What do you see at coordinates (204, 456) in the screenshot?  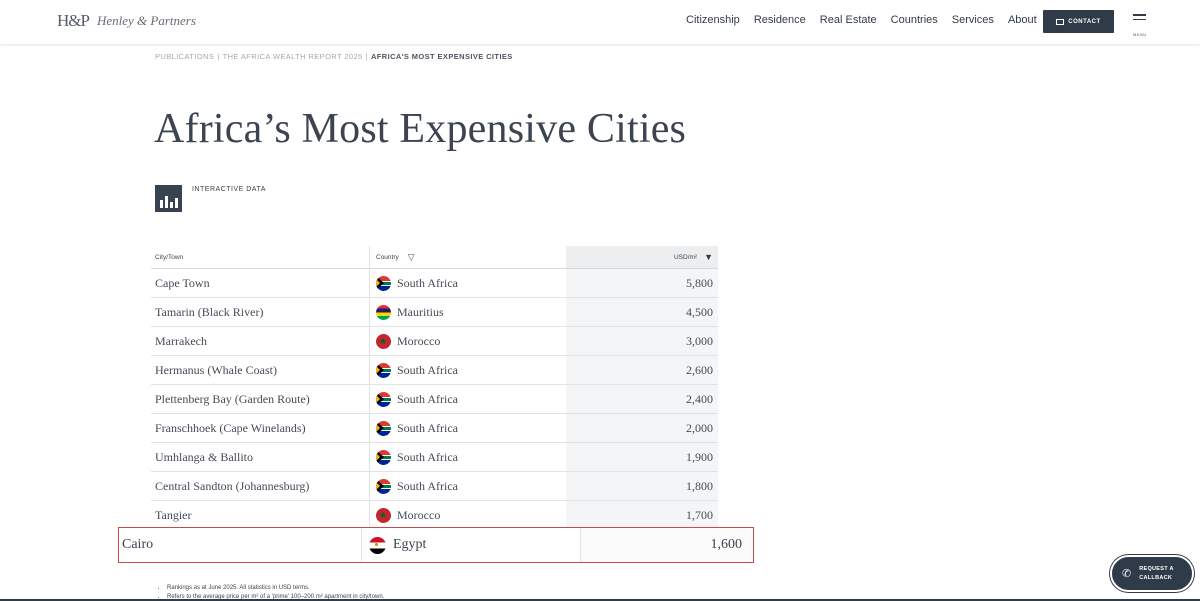 I see `cell-city: Umhlanga & Ballito` at bounding box center [204, 456].